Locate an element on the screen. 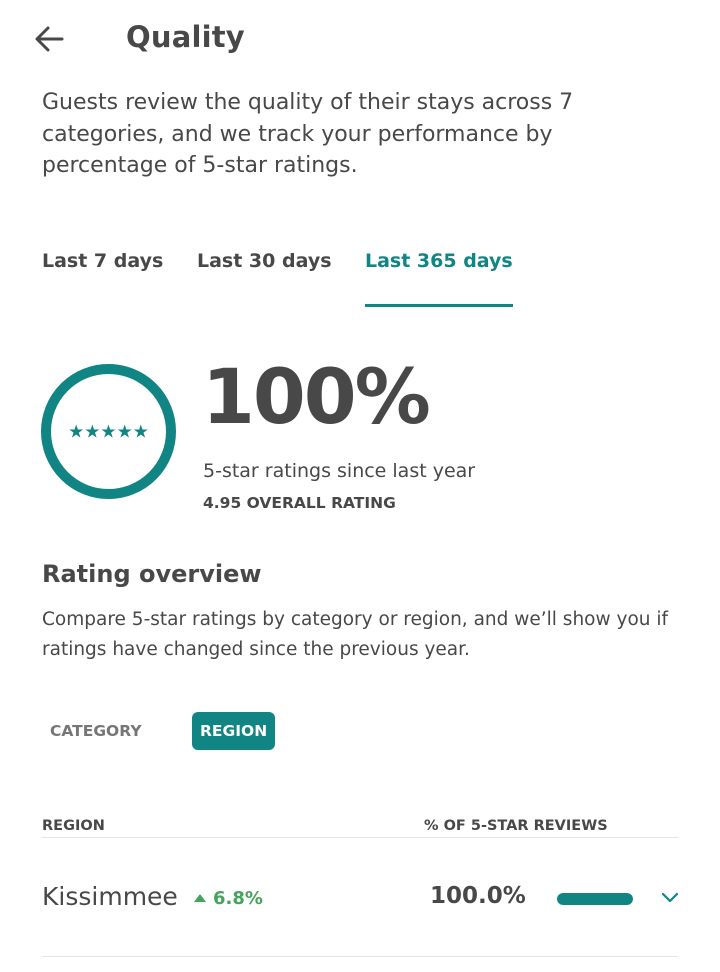 This screenshot has width=720, height=972. change-value: 6.8% is located at coordinates (238, 898).